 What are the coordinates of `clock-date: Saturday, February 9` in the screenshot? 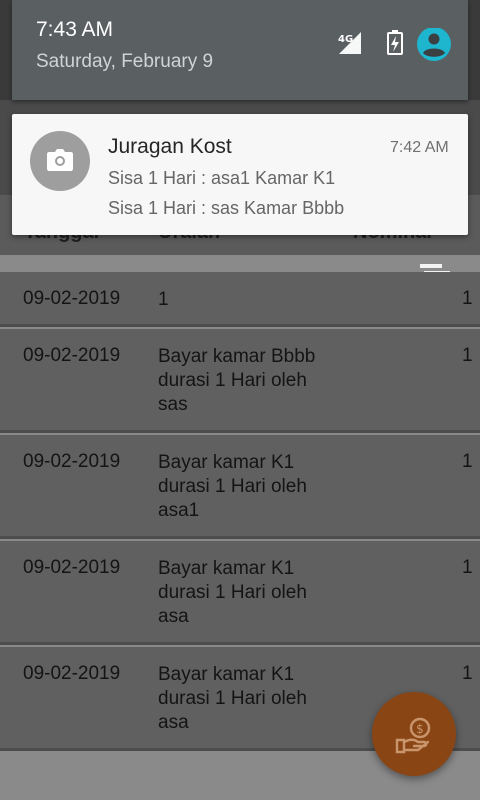 It's located at (125, 61).